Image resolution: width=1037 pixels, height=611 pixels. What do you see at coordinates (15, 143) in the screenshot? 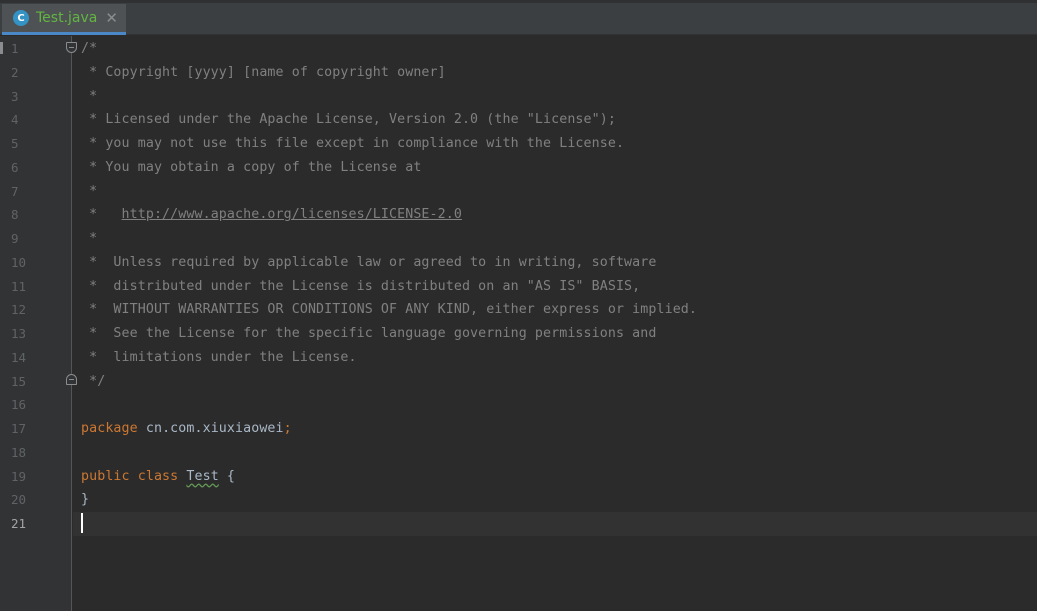
I see `line-number: 5` at bounding box center [15, 143].